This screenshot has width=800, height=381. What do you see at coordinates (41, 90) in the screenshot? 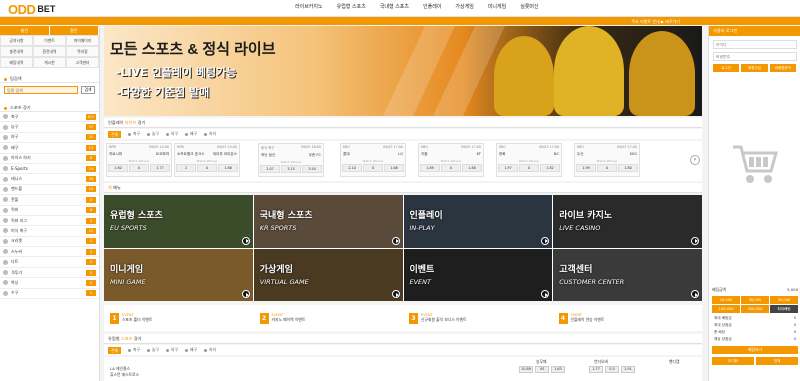
I see `team-search-input` at bounding box center [41, 90].